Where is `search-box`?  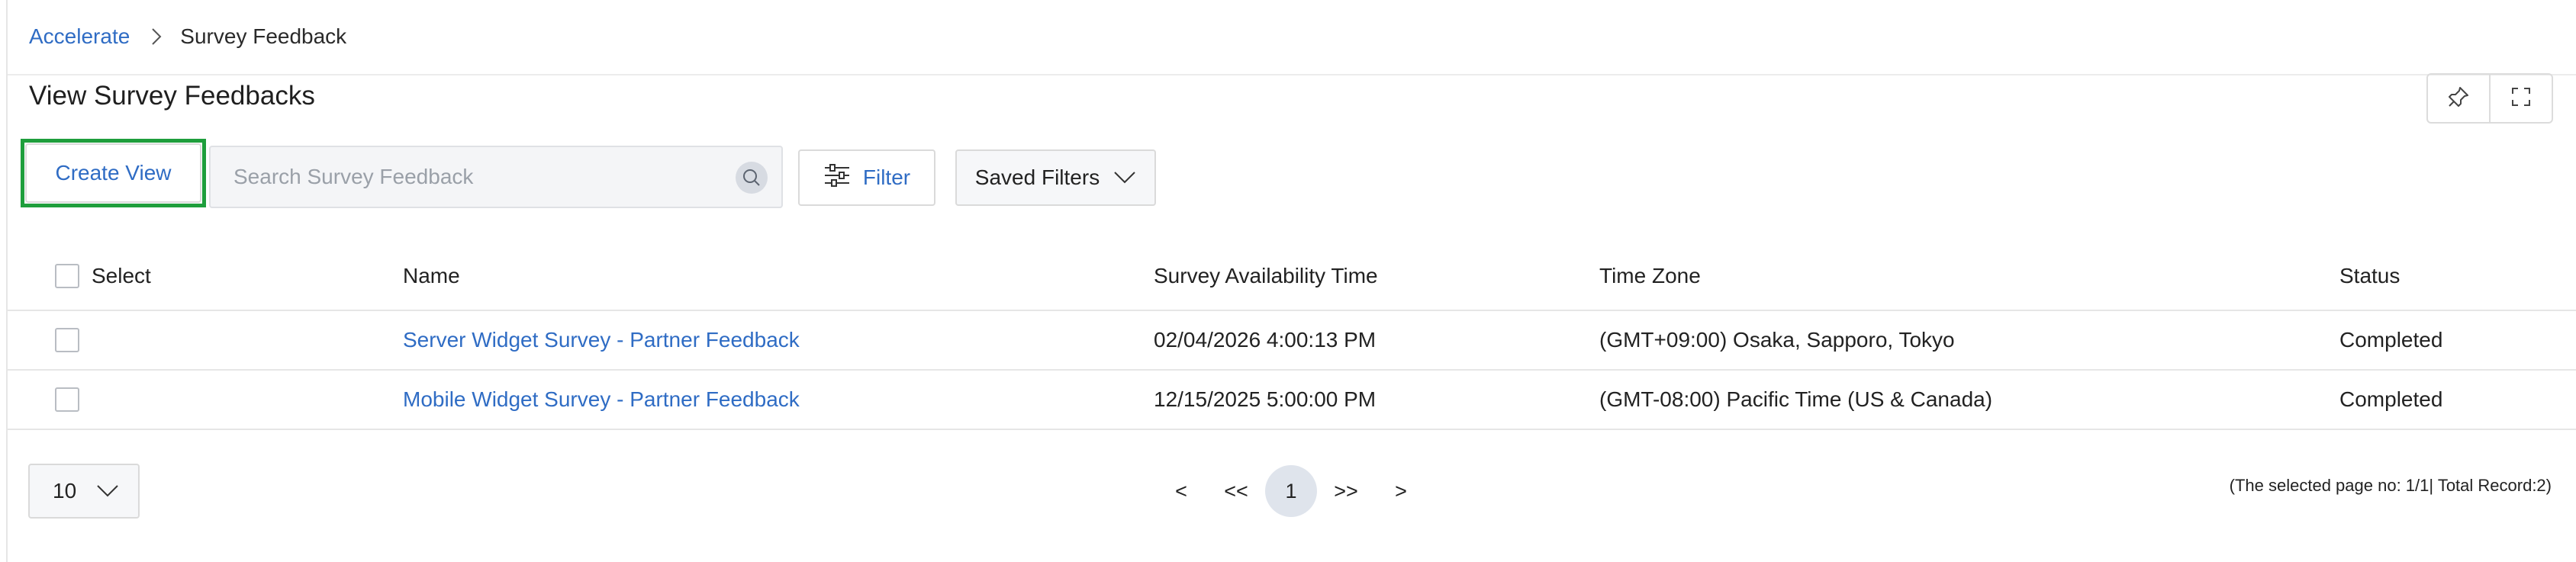
search-box is located at coordinates (496, 177).